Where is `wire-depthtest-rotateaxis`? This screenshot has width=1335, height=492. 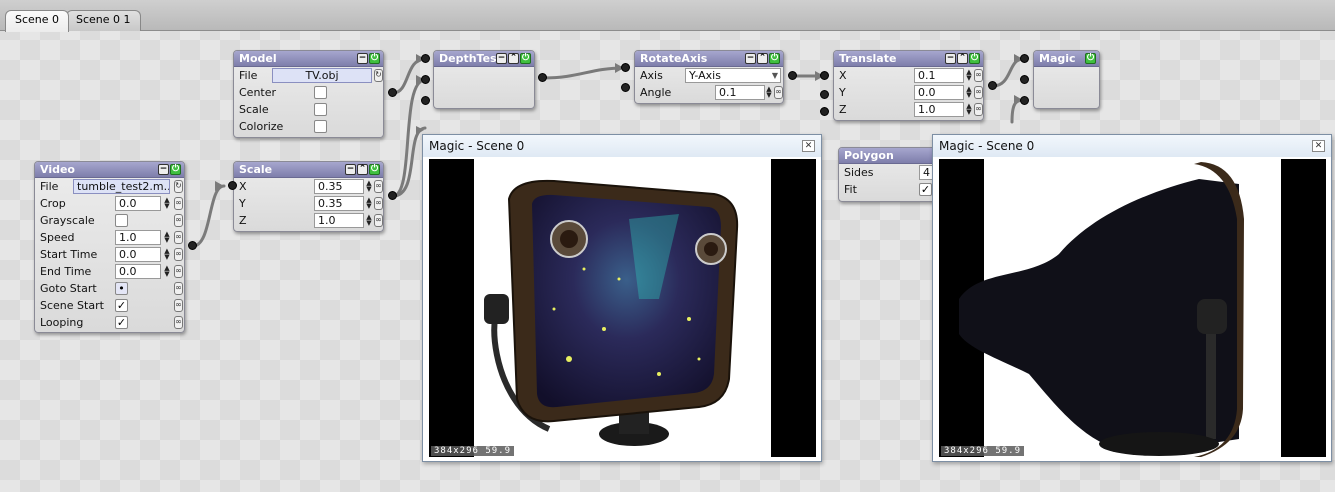 wire-depthtest-rotateaxis is located at coordinates (583, 73).